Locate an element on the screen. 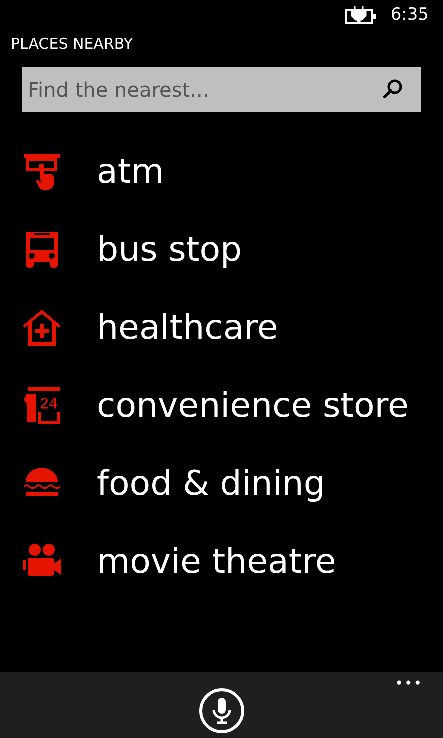  place-item: healthcare is located at coordinates (187, 328).